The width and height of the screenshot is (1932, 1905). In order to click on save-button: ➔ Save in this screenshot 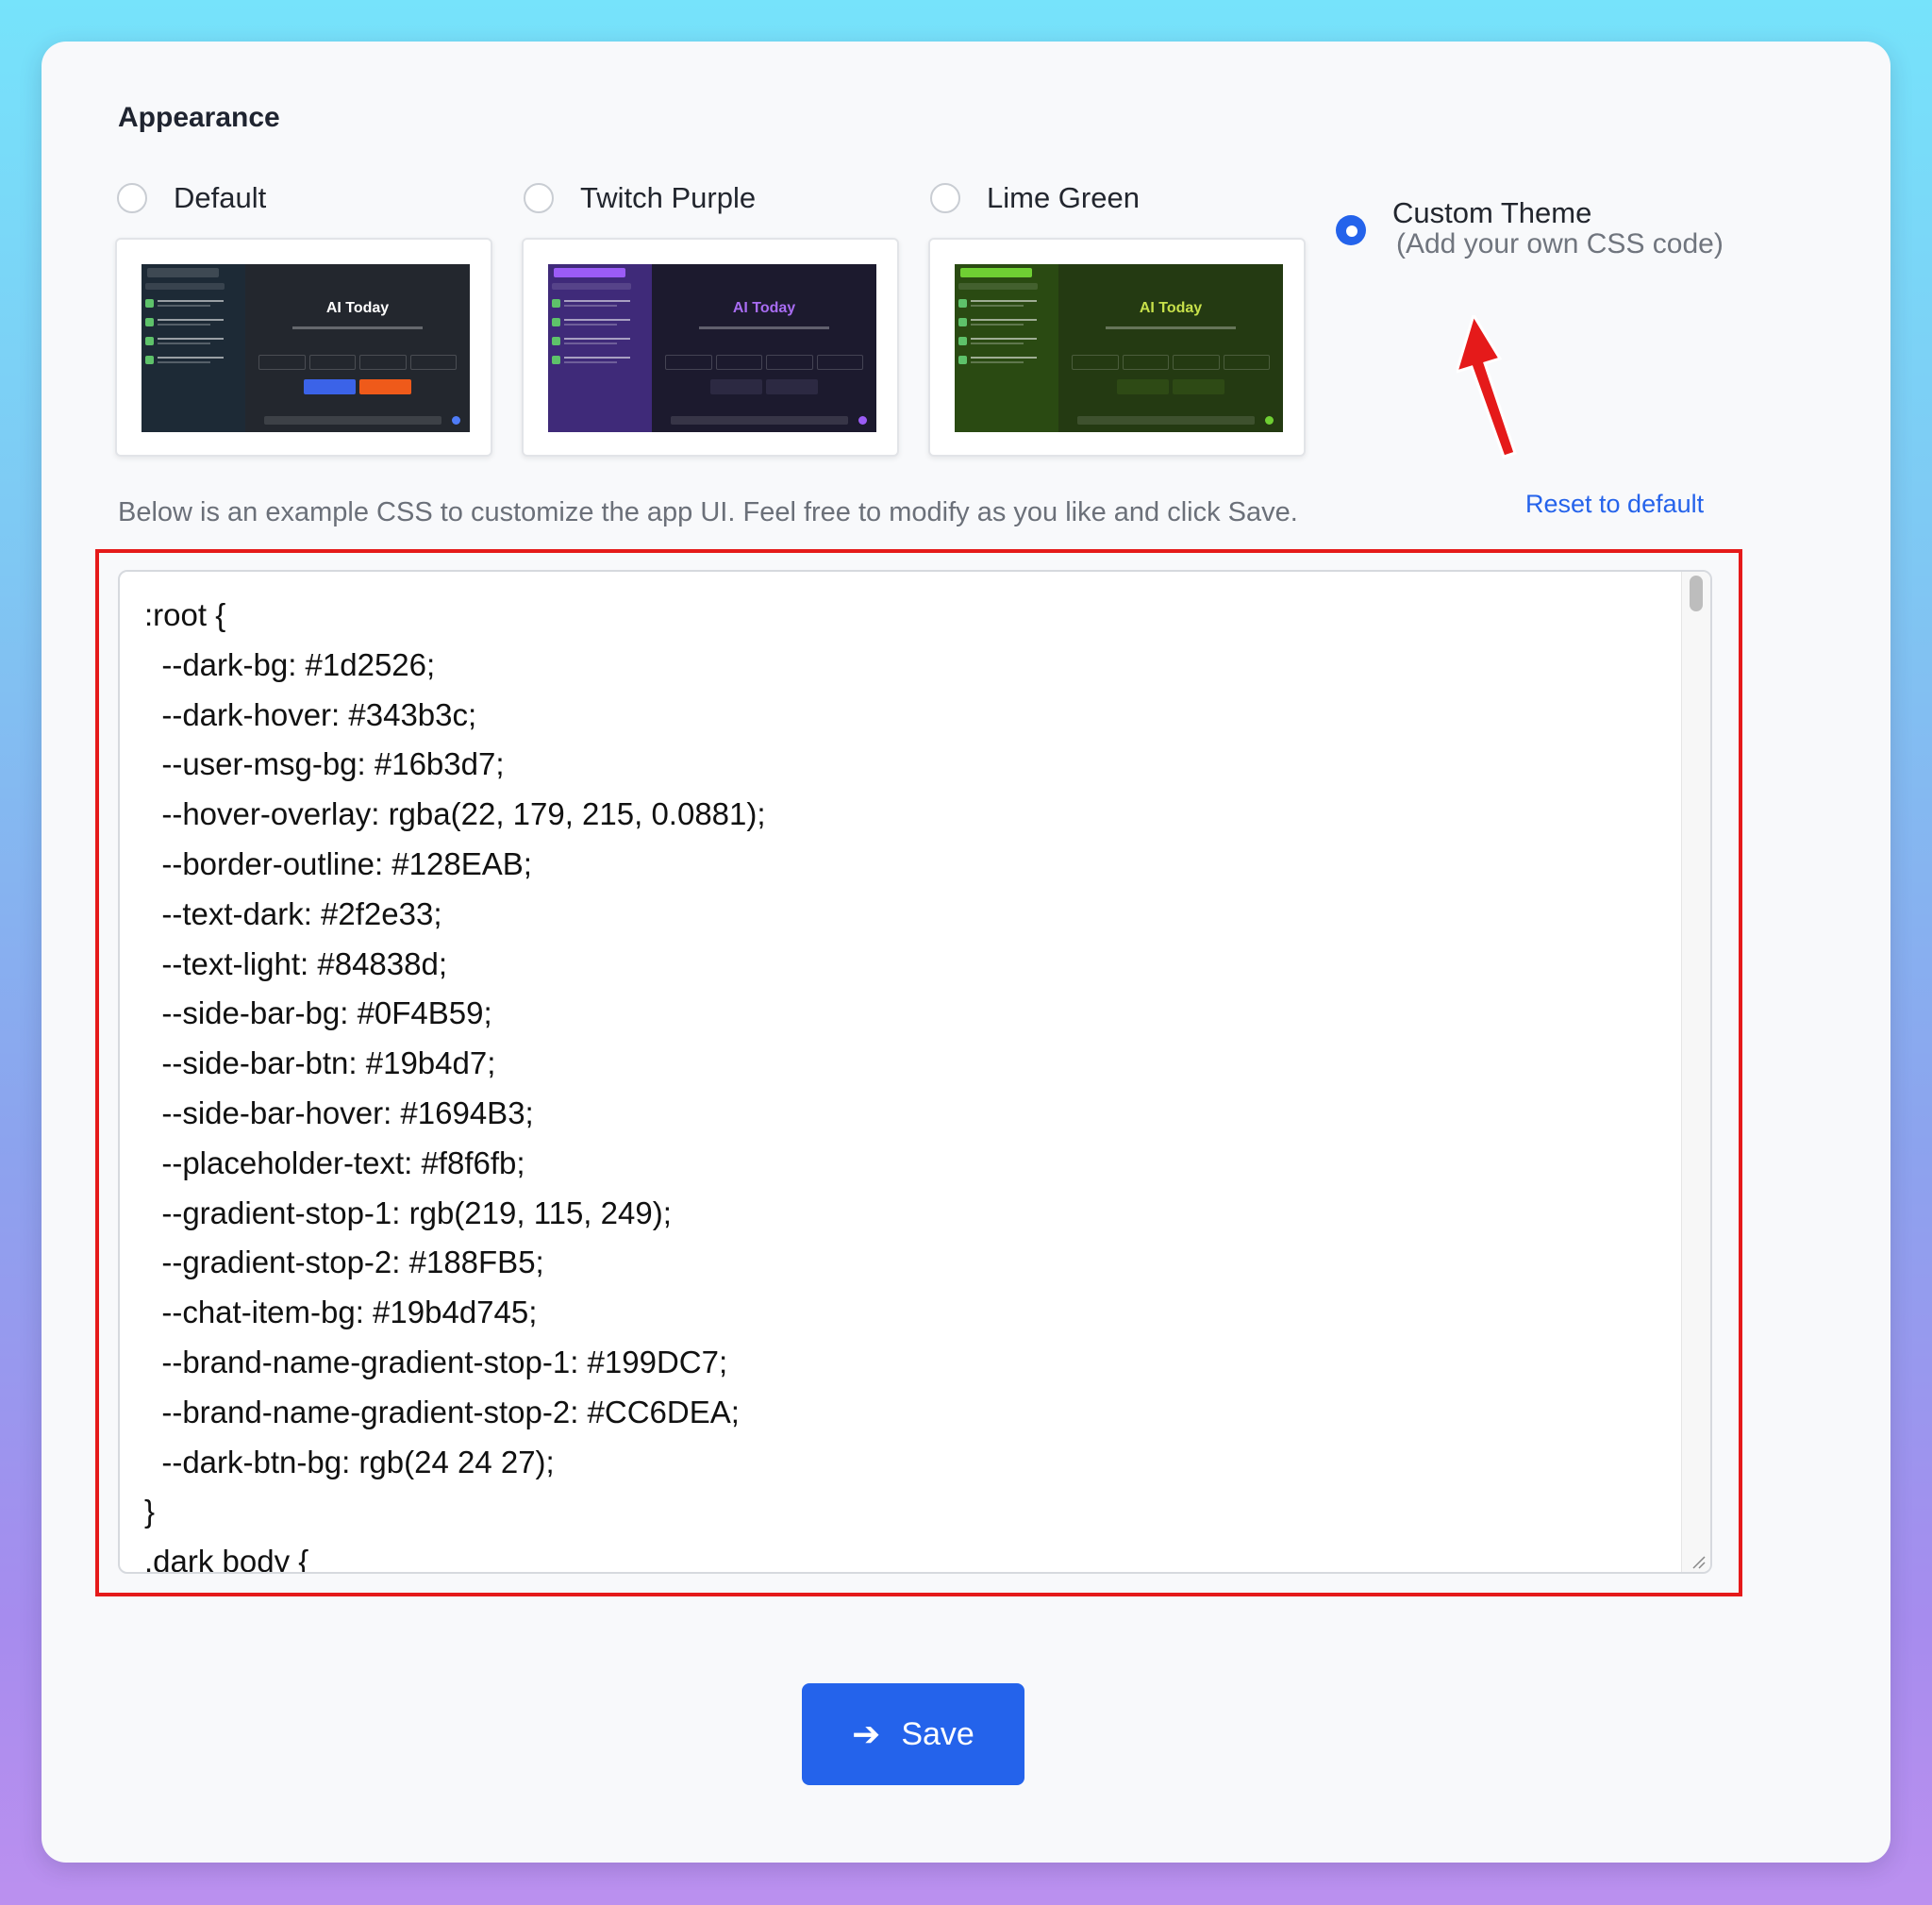, I will do `click(913, 1734)`.